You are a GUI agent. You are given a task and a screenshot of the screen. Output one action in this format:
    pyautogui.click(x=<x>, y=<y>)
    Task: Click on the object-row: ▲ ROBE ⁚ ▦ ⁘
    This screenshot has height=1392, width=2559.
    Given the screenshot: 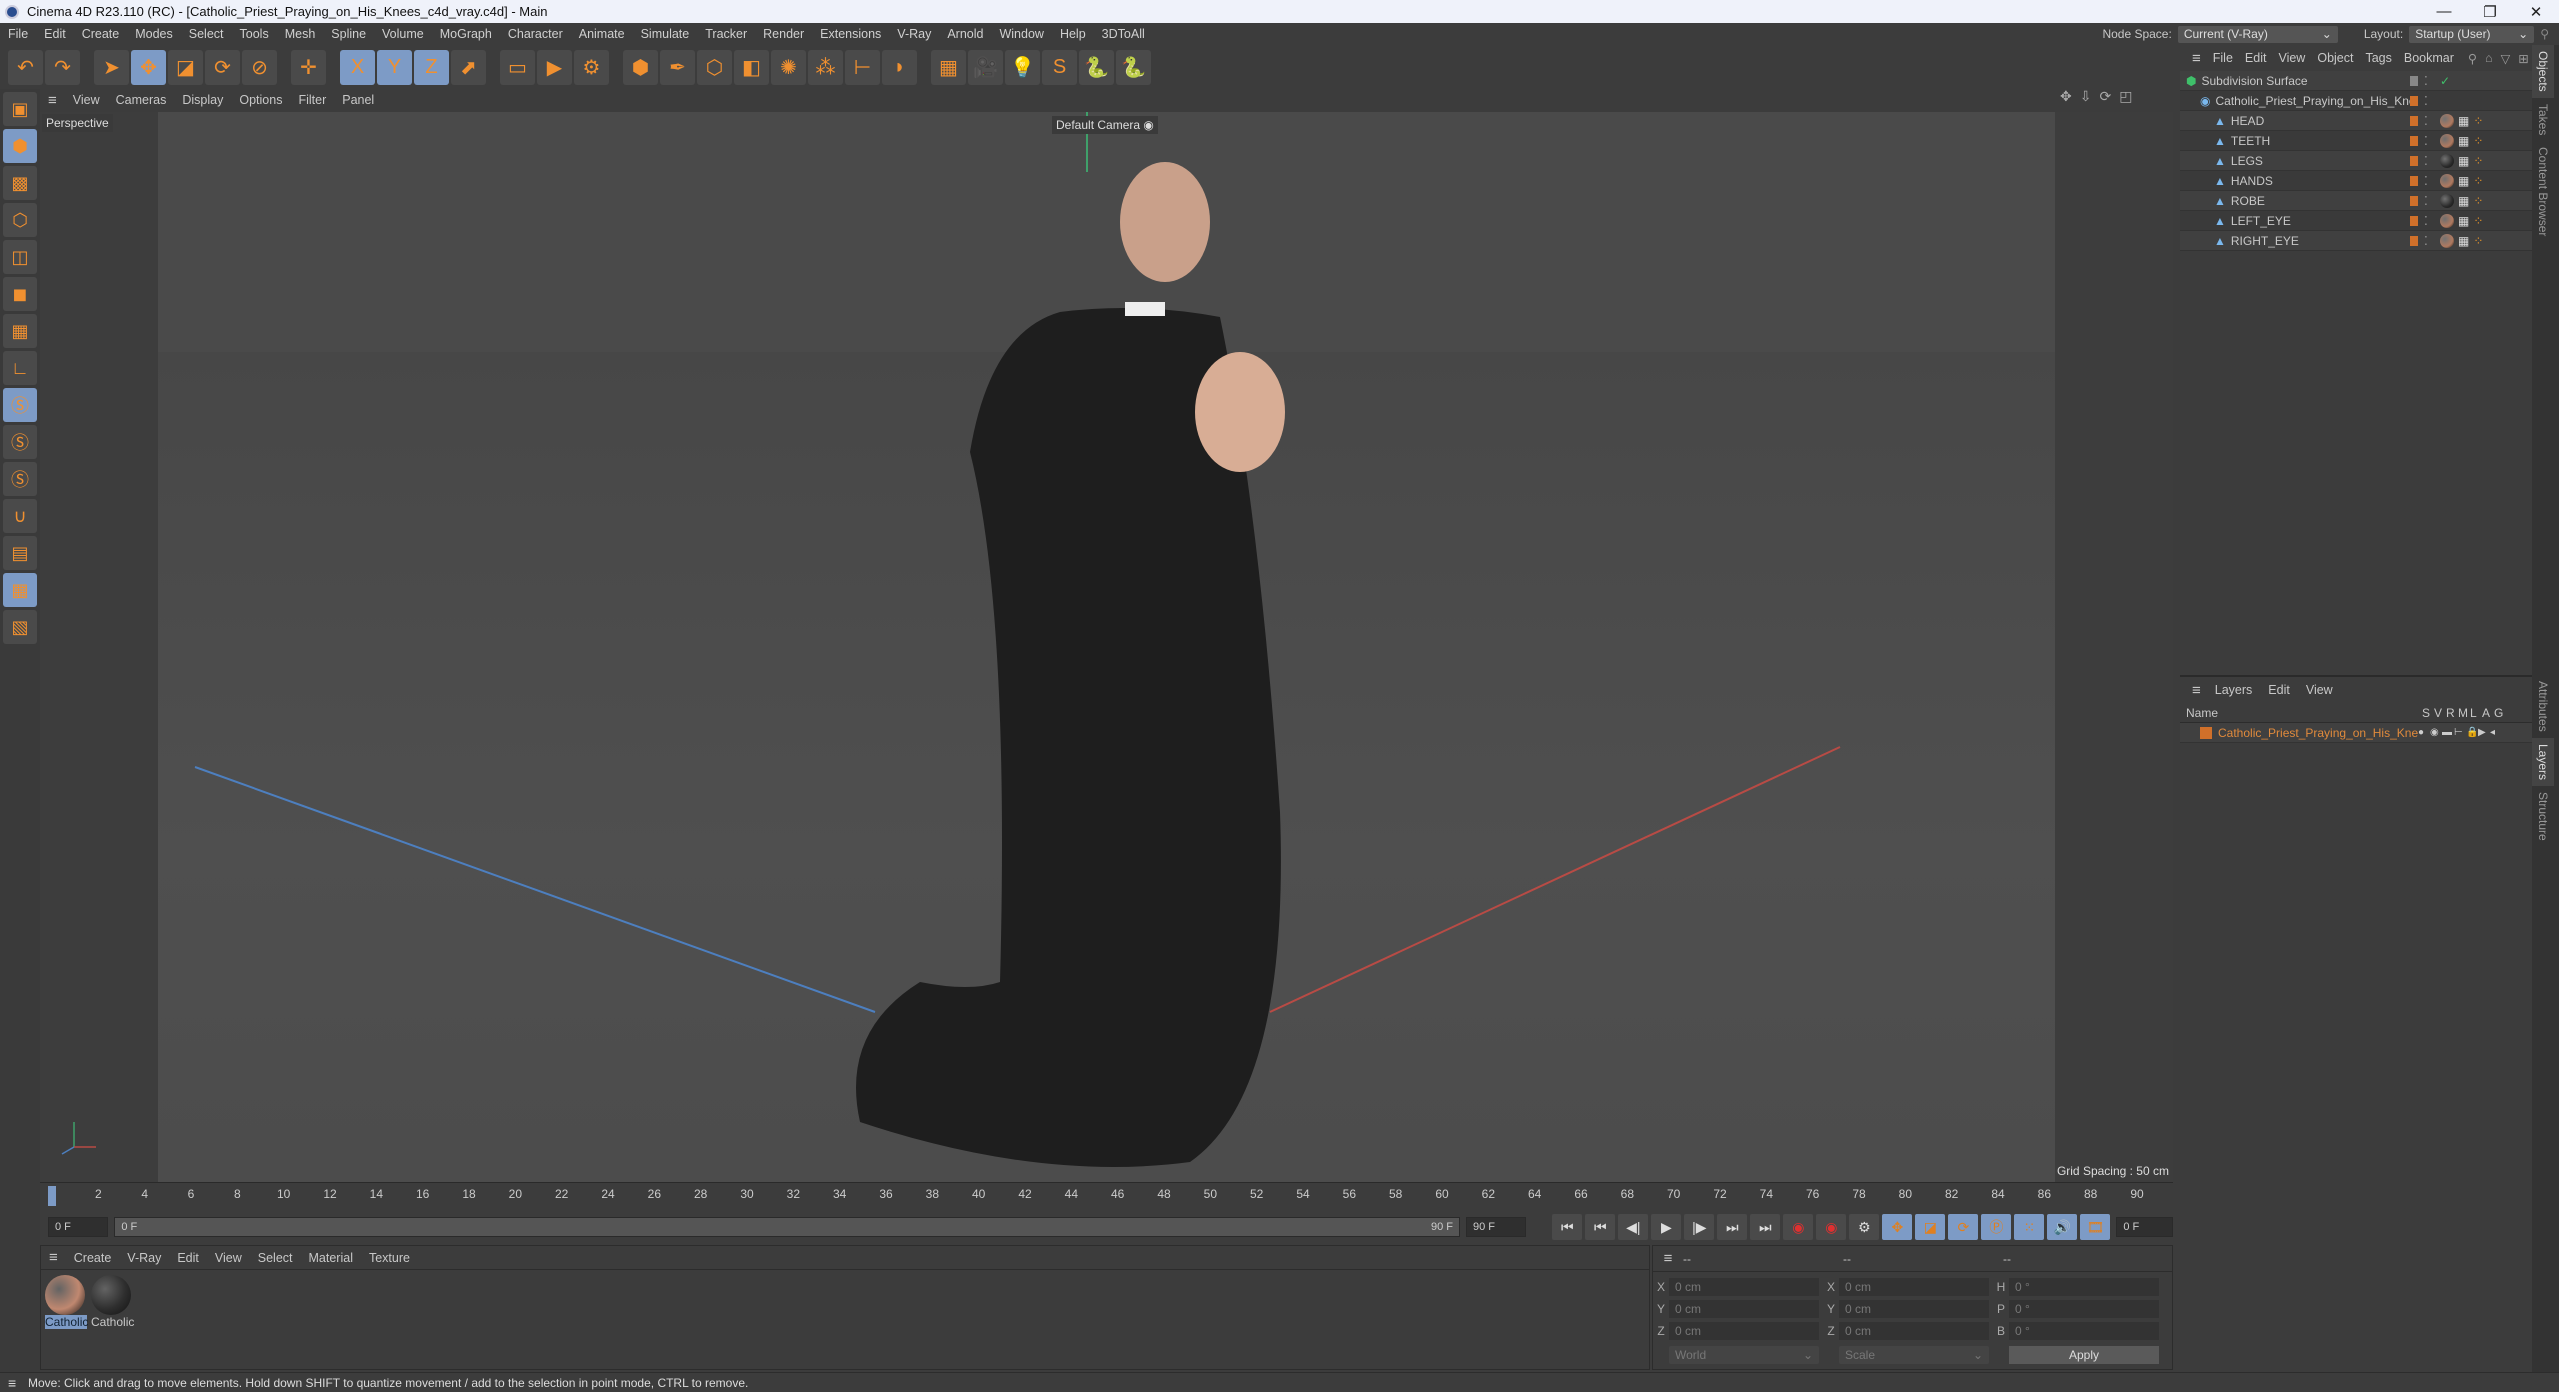 What is the action you would take?
    pyautogui.click(x=2356, y=201)
    